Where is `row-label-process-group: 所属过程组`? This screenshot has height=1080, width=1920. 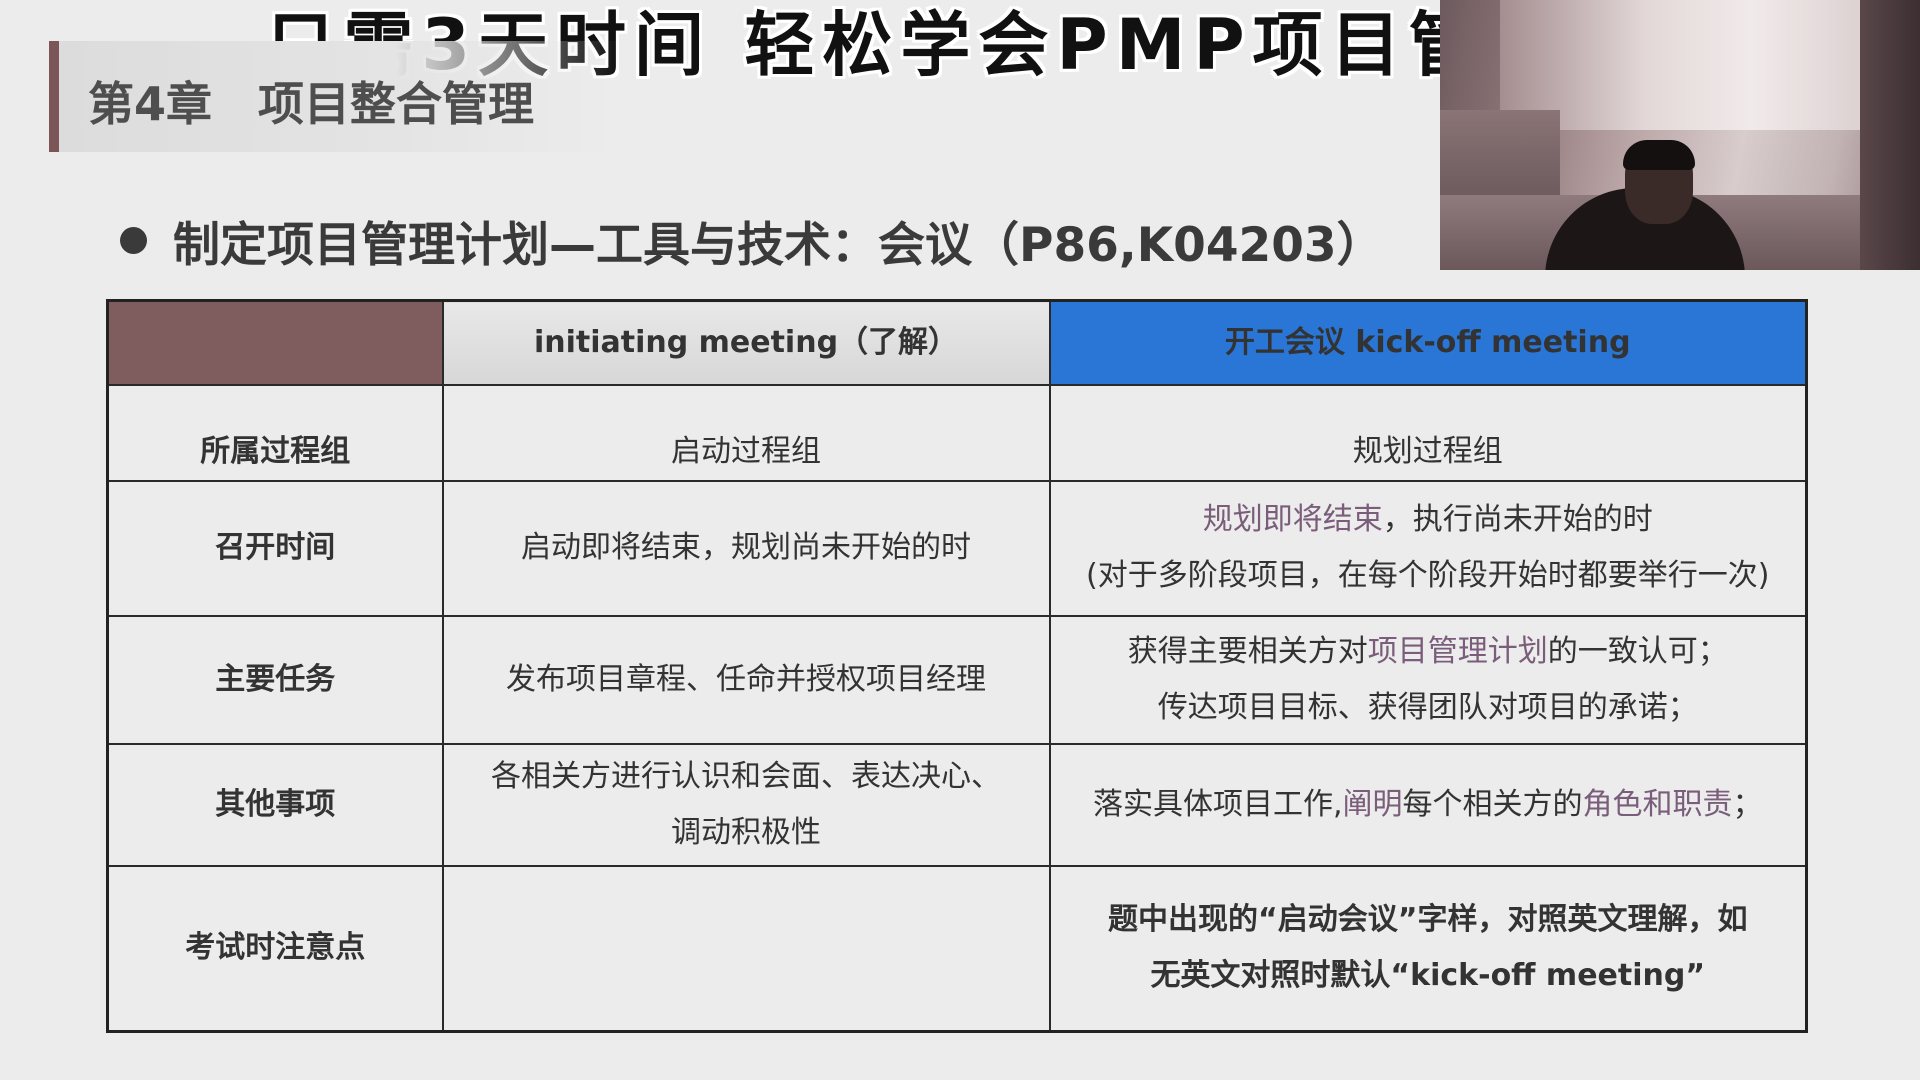 row-label-process-group: 所属过程组 is located at coordinates (275, 432).